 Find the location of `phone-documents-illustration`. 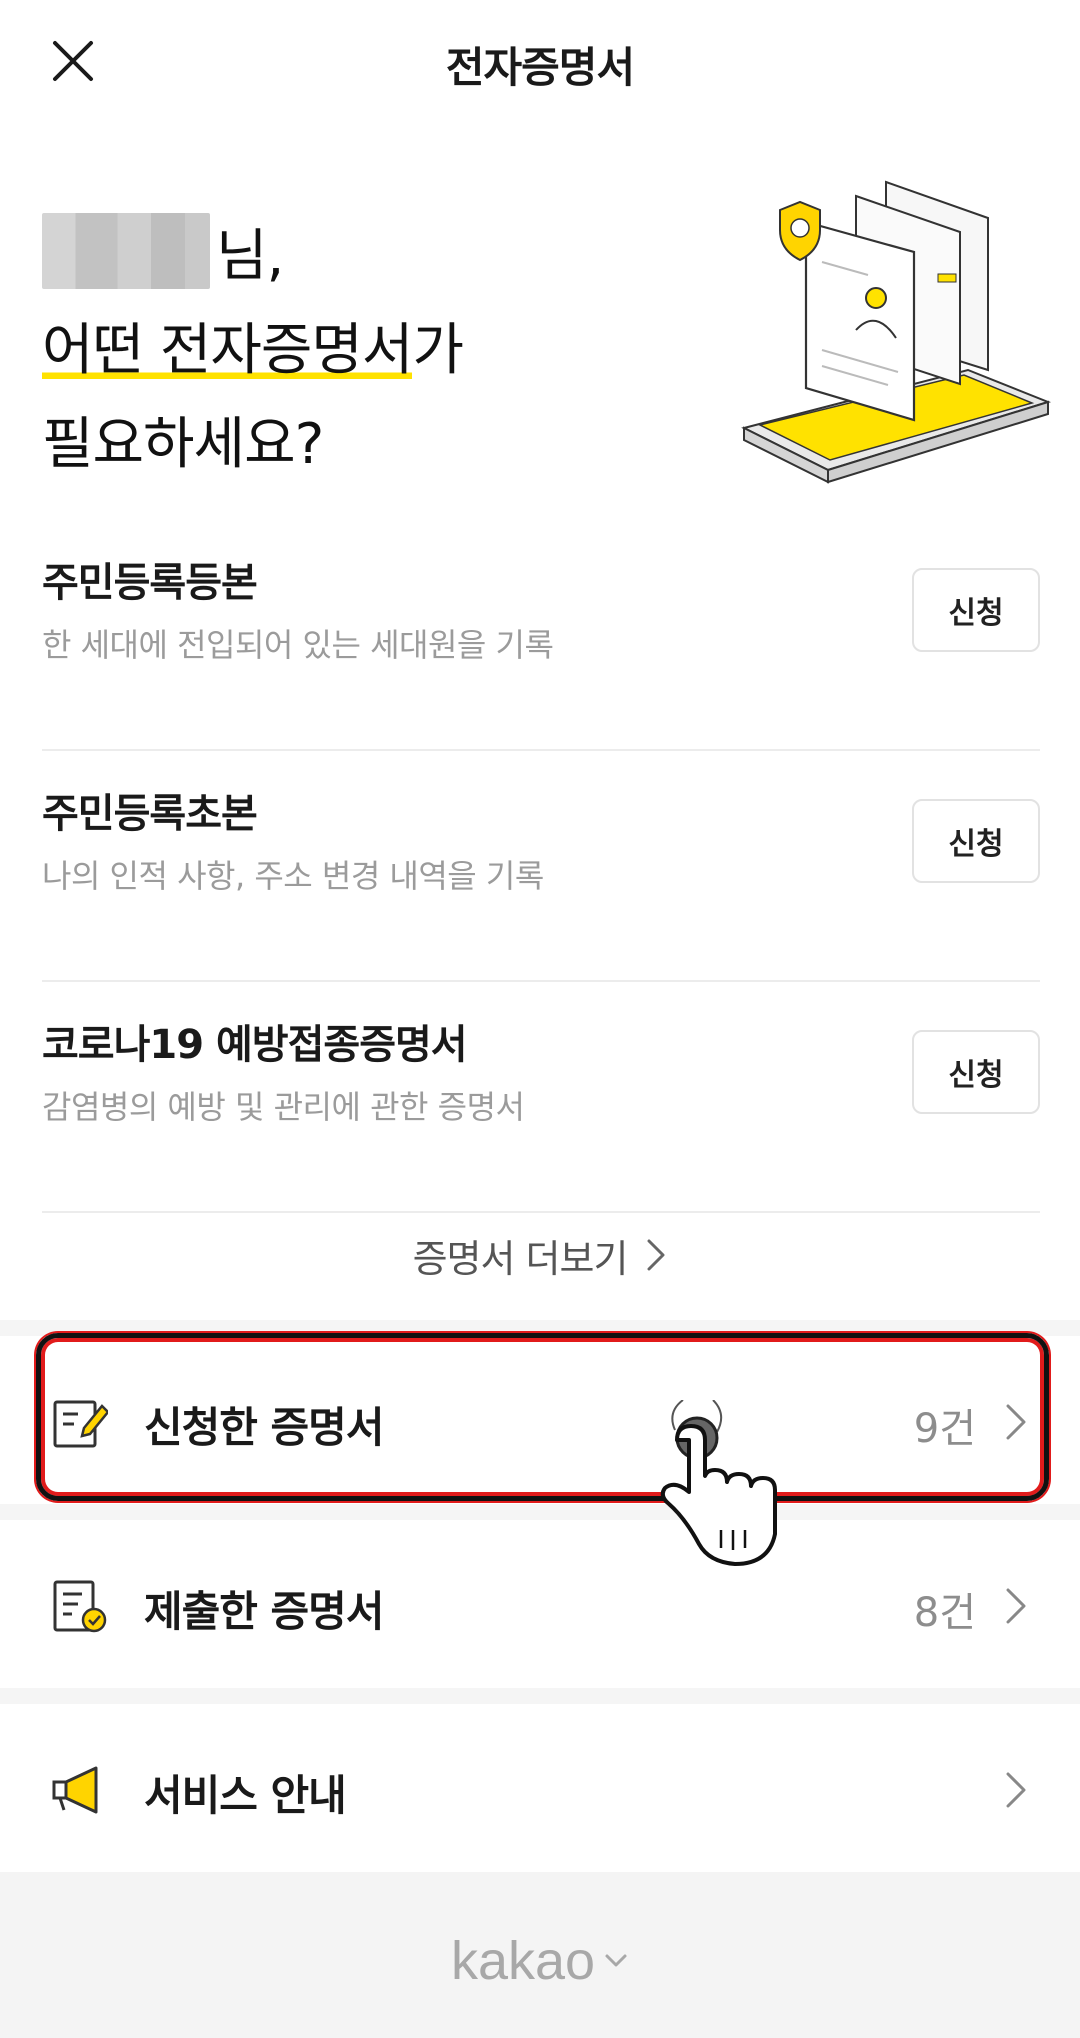

phone-documents-illustration is located at coordinates (896, 332).